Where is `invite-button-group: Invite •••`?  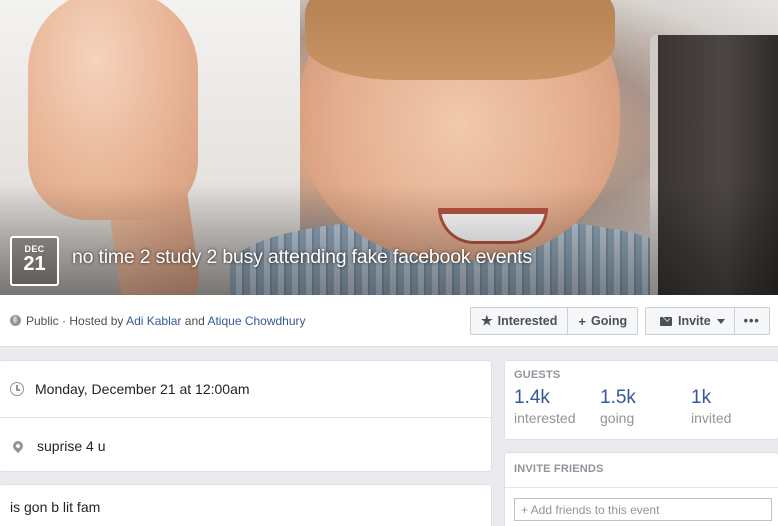 invite-button-group: Invite ••• is located at coordinates (707, 321).